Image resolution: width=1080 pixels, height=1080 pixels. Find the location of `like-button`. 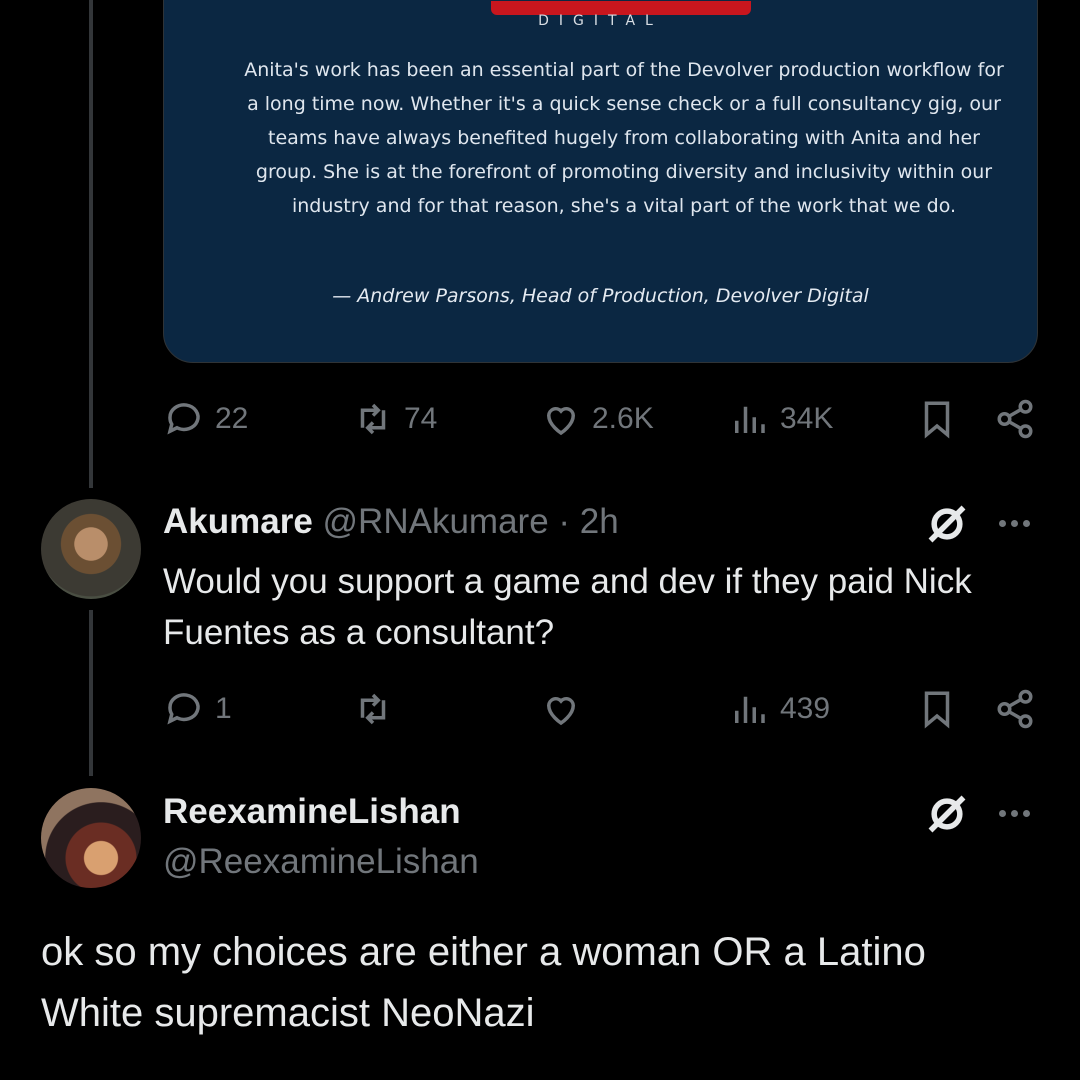

like-button is located at coordinates (561, 709).